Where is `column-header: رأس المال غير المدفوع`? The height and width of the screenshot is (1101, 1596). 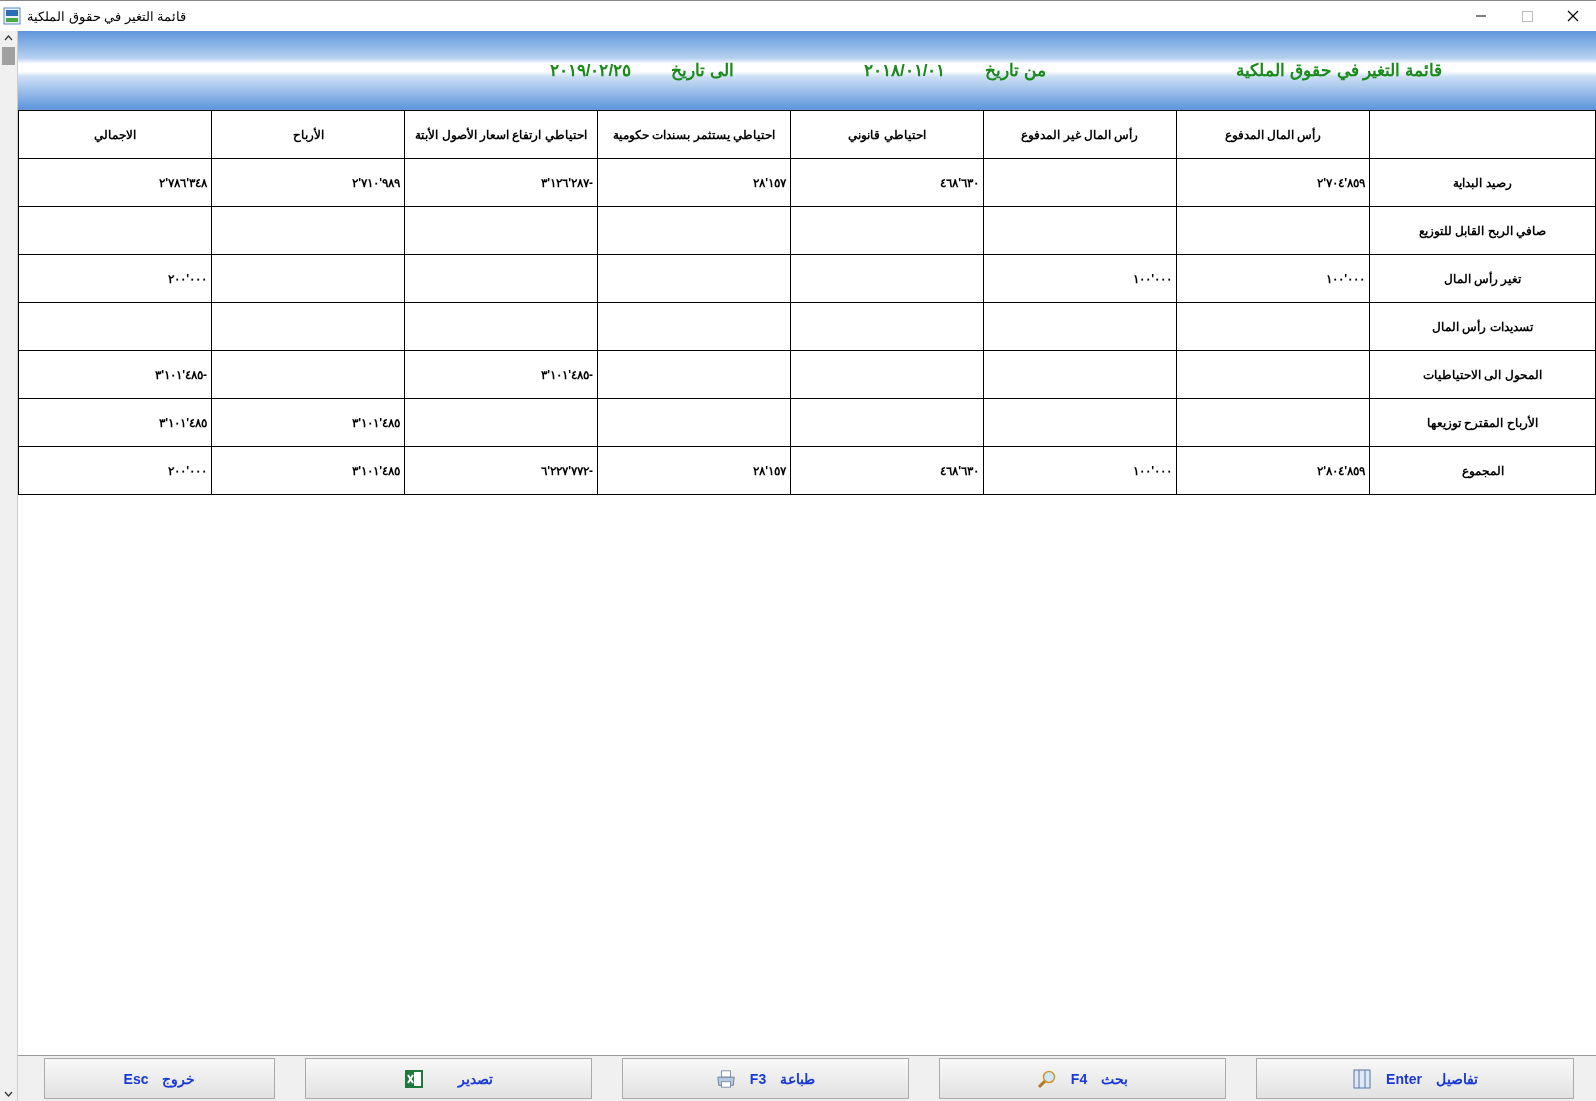
column-header: رأس المال غير المدفوع is located at coordinates (1080, 134).